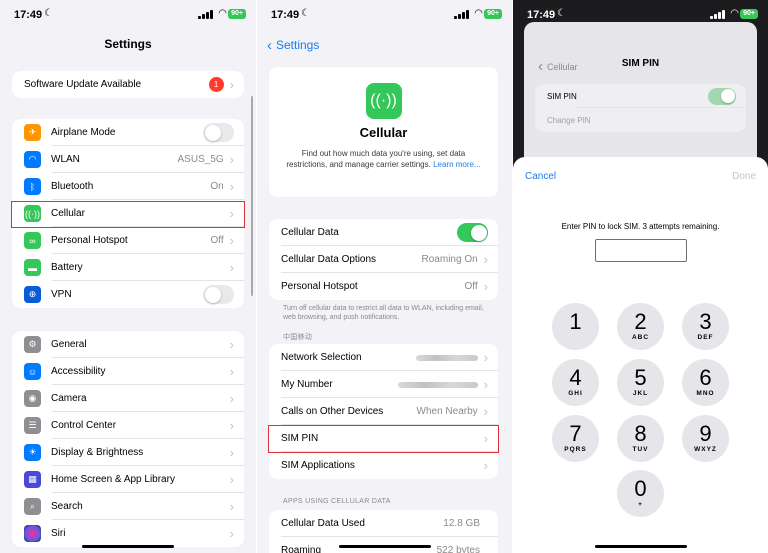 The image size is (768, 553). Describe the element at coordinates (705, 377) in the screenshot. I see `key-digit: 6` at that location.